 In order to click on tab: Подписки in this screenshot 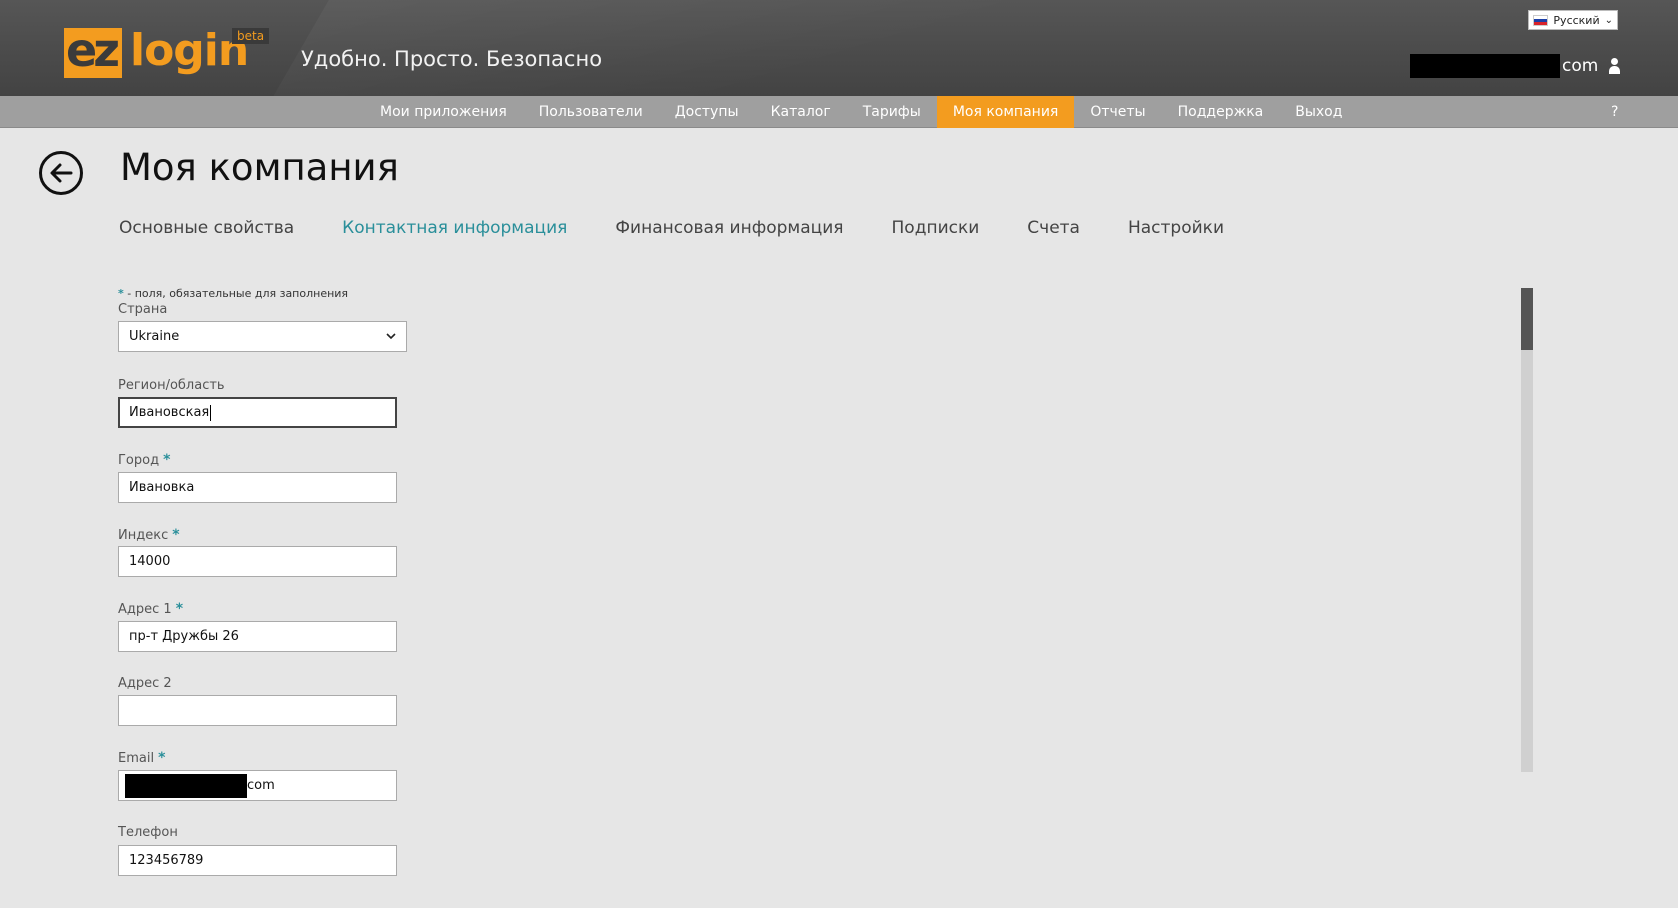, I will do `click(936, 229)`.